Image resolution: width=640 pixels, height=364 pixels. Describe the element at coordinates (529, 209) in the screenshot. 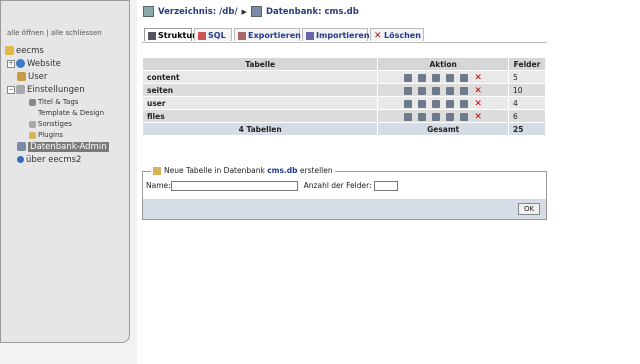

I see `ok-button: OK` at that location.